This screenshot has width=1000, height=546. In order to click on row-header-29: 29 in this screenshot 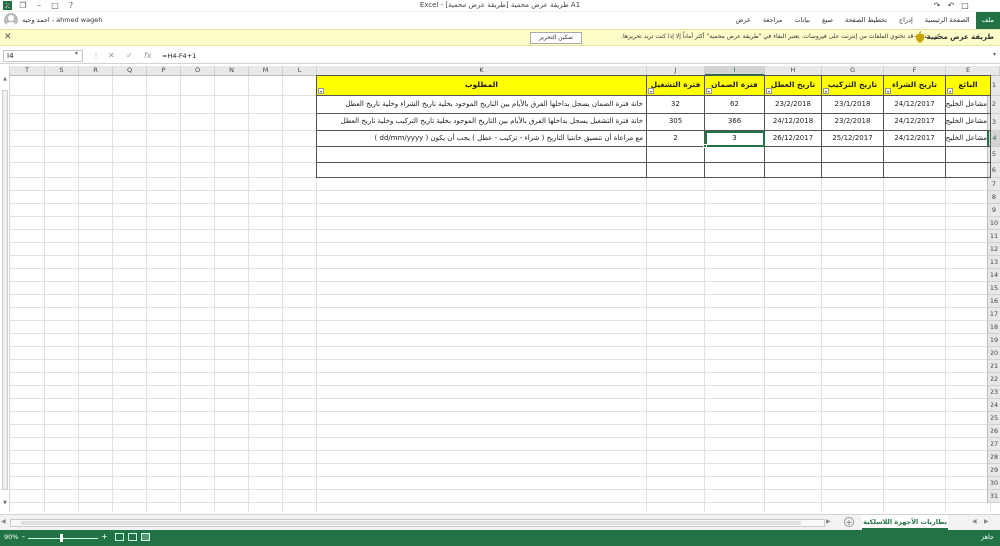, I will do `click(993, 470)`.